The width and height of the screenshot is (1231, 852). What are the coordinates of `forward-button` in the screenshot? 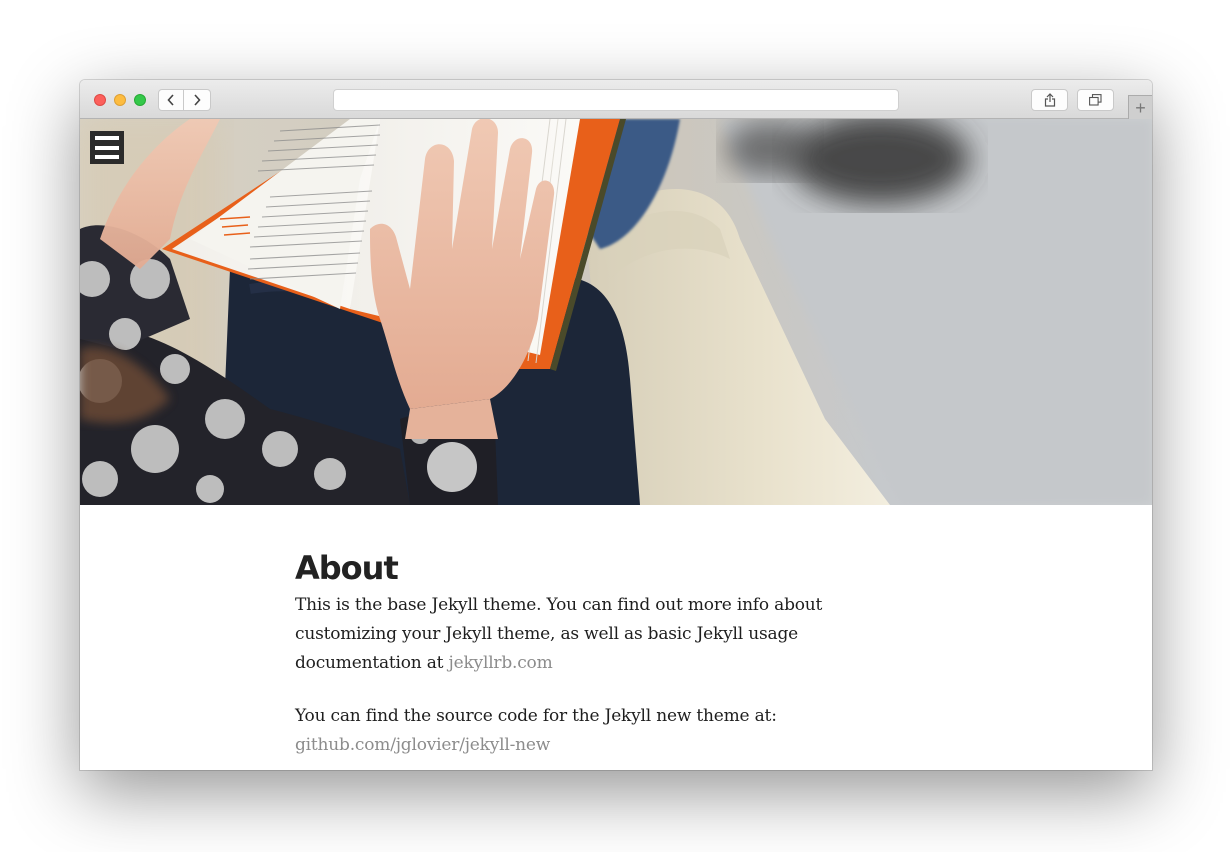 It's located at (197, 100).